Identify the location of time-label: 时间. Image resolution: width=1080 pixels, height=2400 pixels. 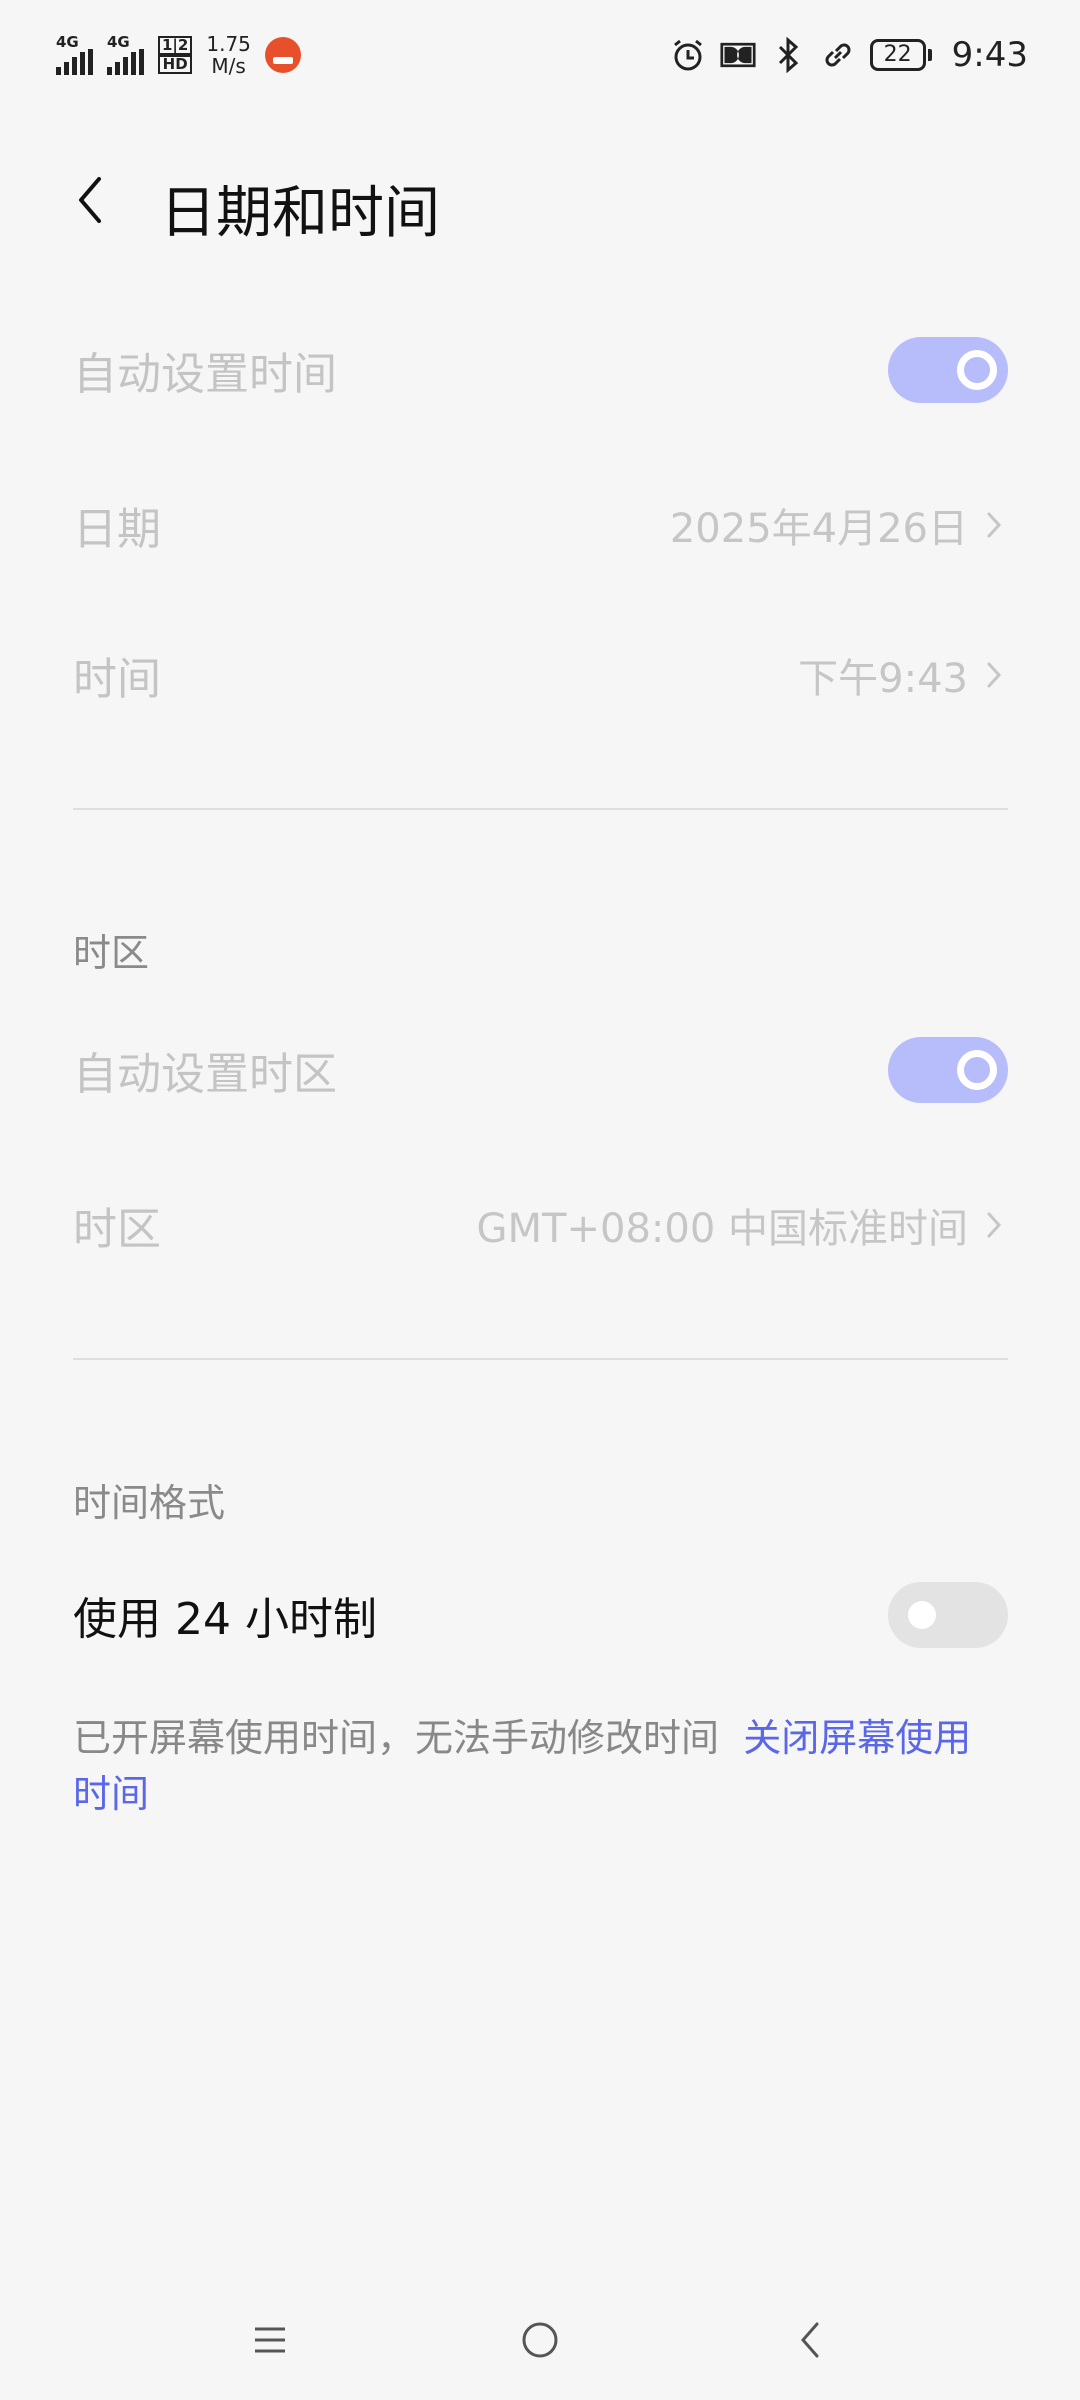
(117, 679).